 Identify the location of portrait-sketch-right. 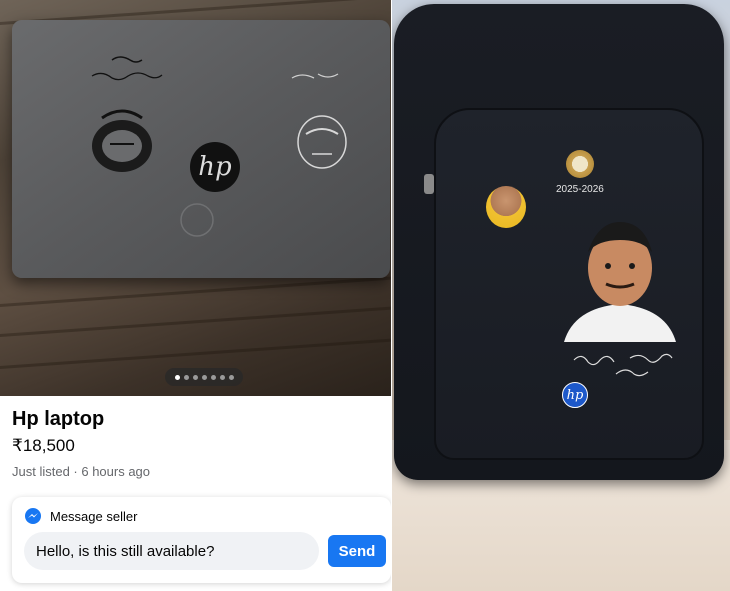
(319, 121).